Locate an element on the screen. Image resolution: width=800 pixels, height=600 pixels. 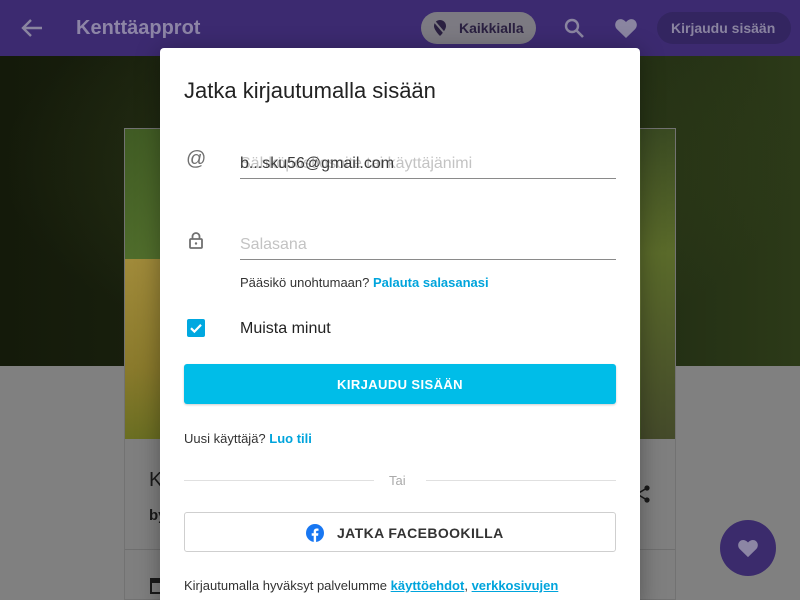
terms-text: Kirjautumalla hyväksyt palvelumme is located at coordinates (286, 585).